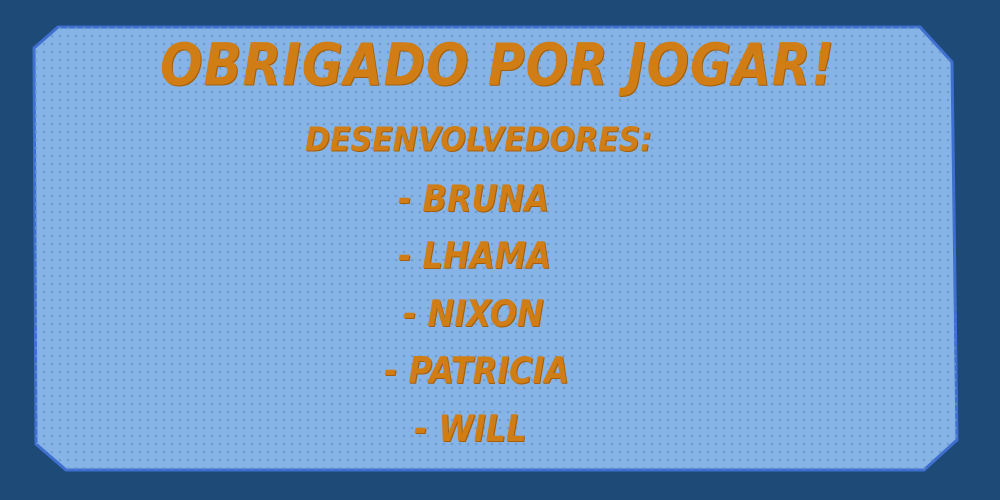 Image resolution: width=1000 pixels, height=500 pixels. I want to click on developer-name: - PATRICIA, so click(477, 370).